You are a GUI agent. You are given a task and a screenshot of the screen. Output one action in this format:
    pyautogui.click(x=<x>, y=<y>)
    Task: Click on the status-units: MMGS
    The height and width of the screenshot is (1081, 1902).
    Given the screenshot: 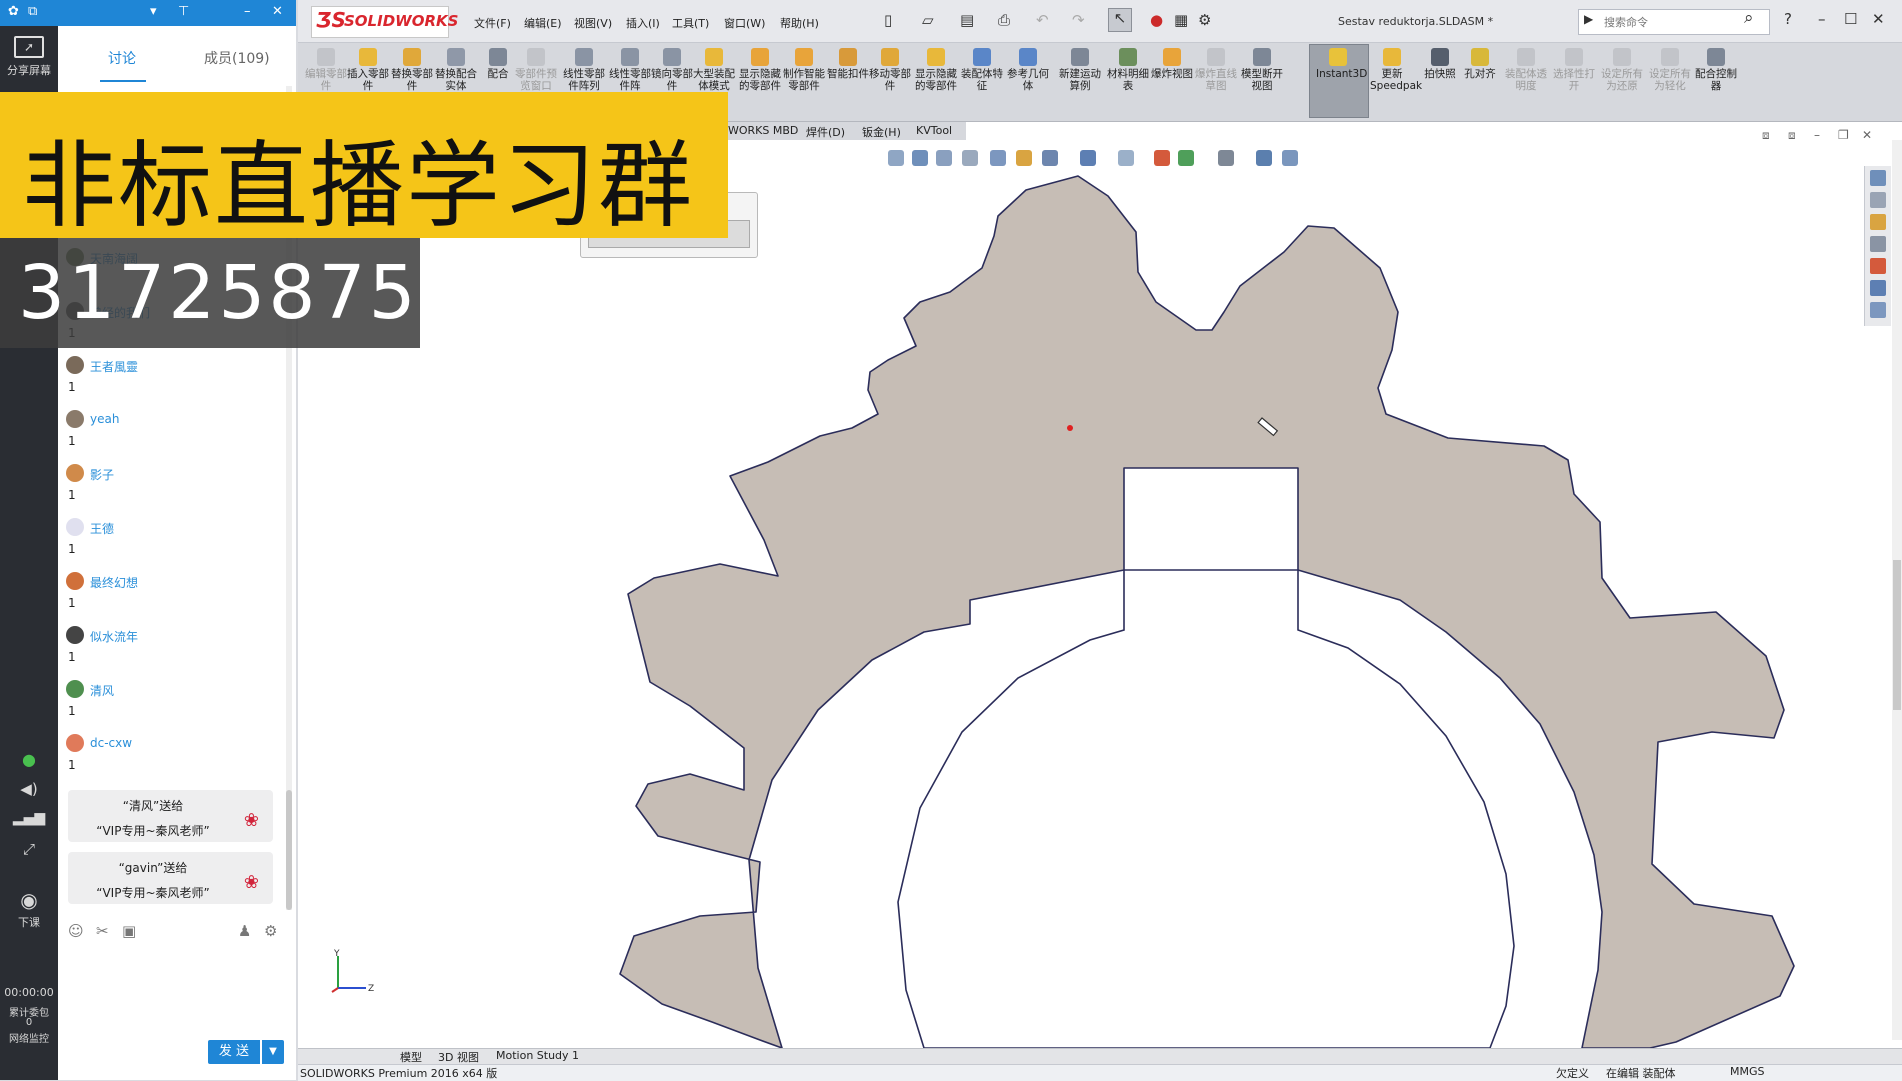 What is the action you would take?
    pyautogui.click(x=1747, y=1071)
    